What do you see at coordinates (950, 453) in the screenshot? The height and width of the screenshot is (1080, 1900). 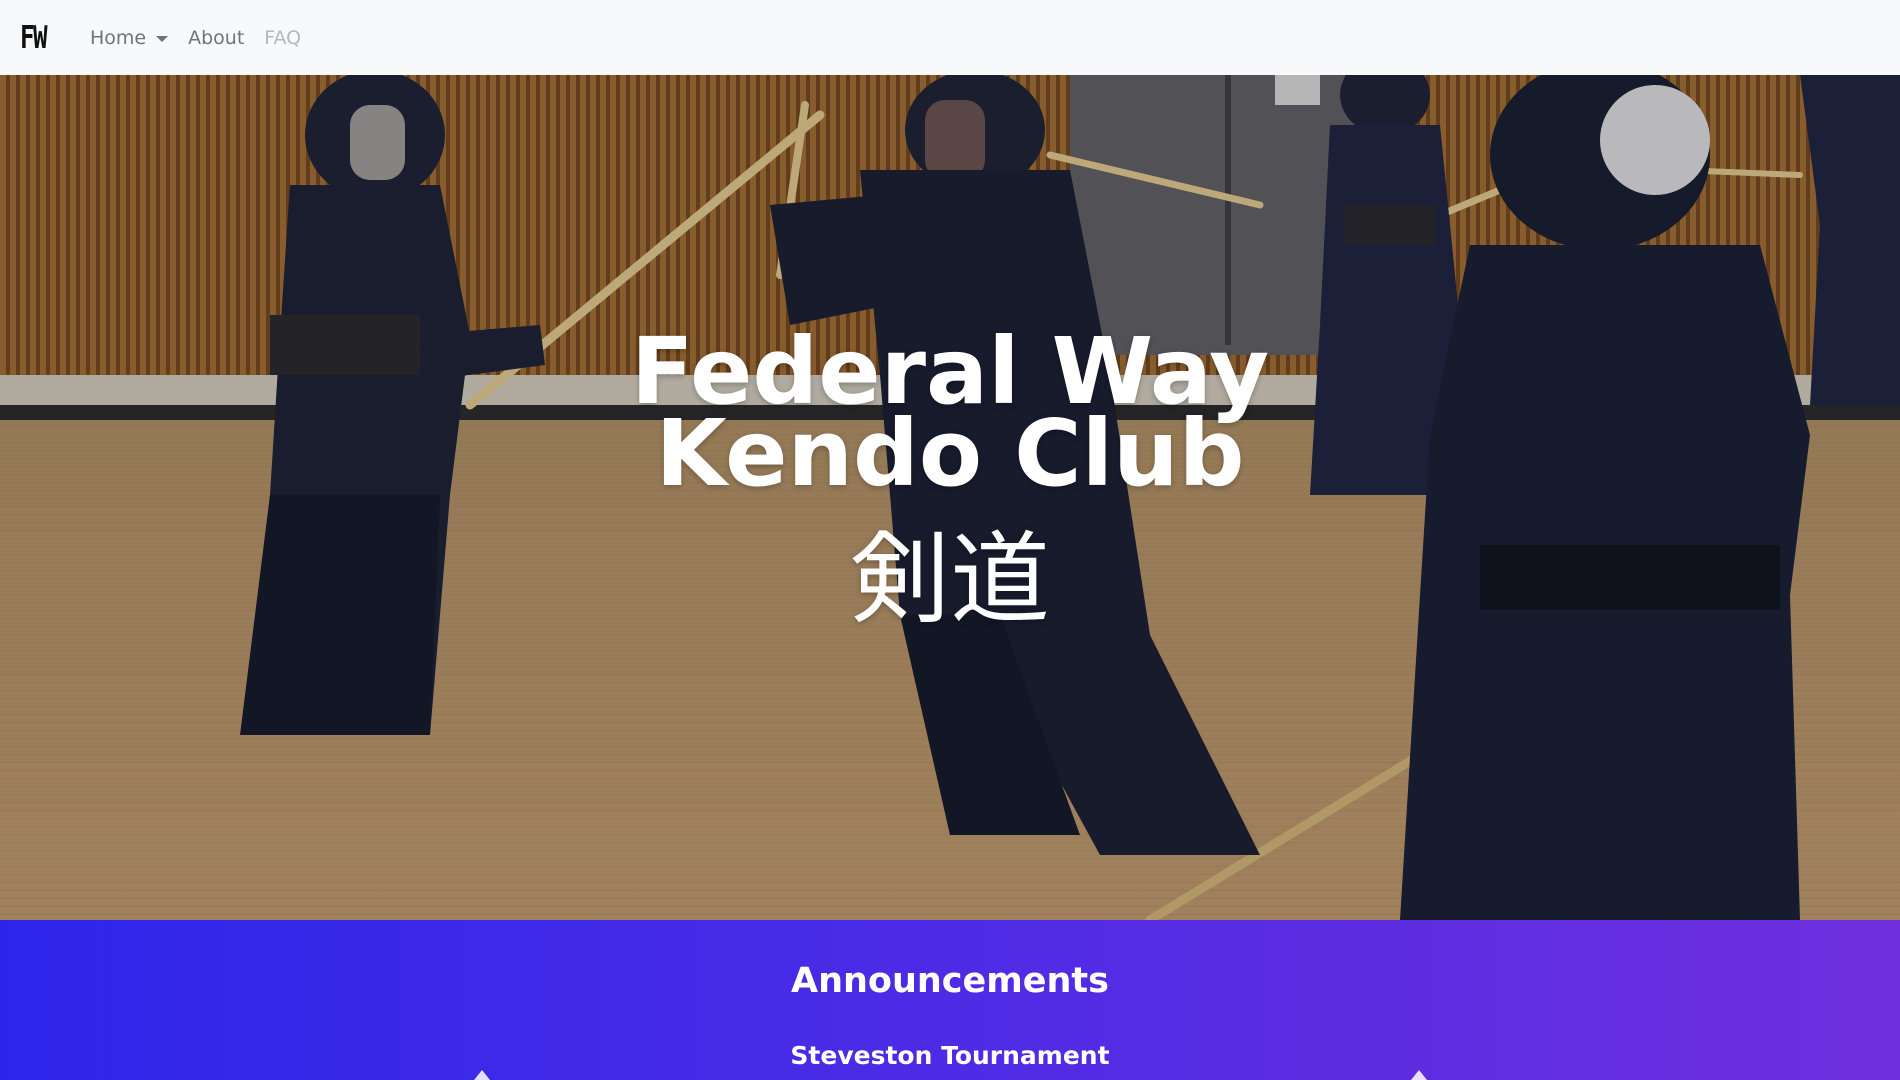 I see `hero-title-line2: Kendo Club` at bounding box center [950, 453].